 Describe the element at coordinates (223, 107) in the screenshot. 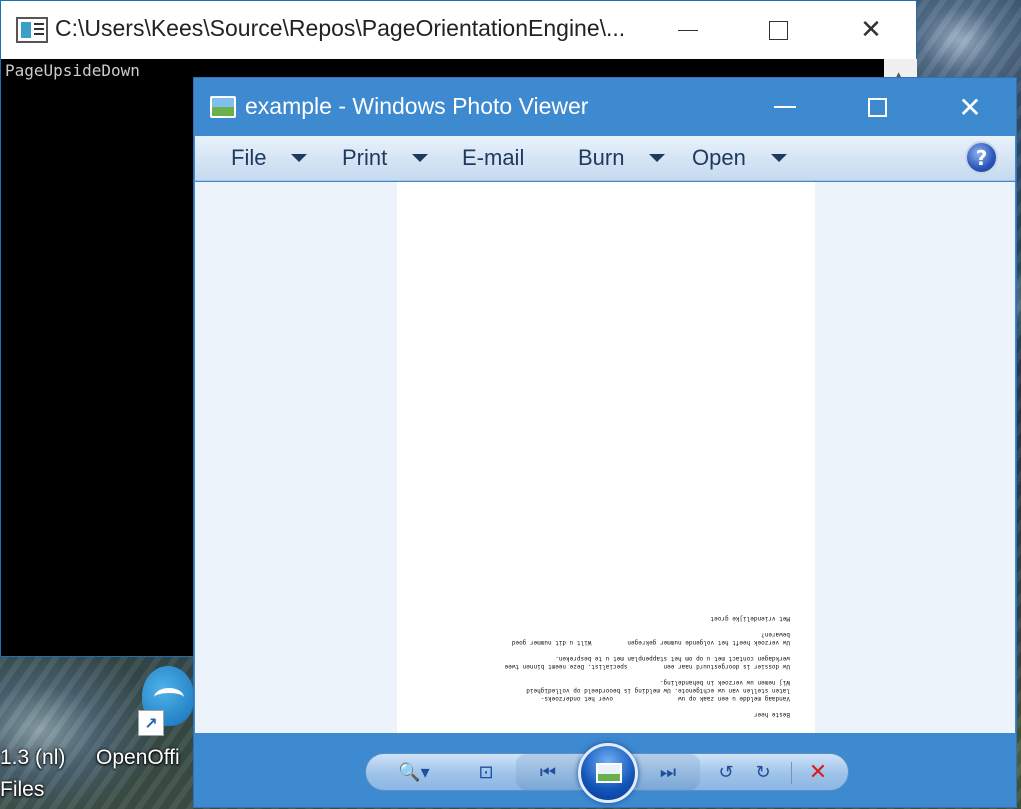

I see `photo-viewer-app-icon` at that location.